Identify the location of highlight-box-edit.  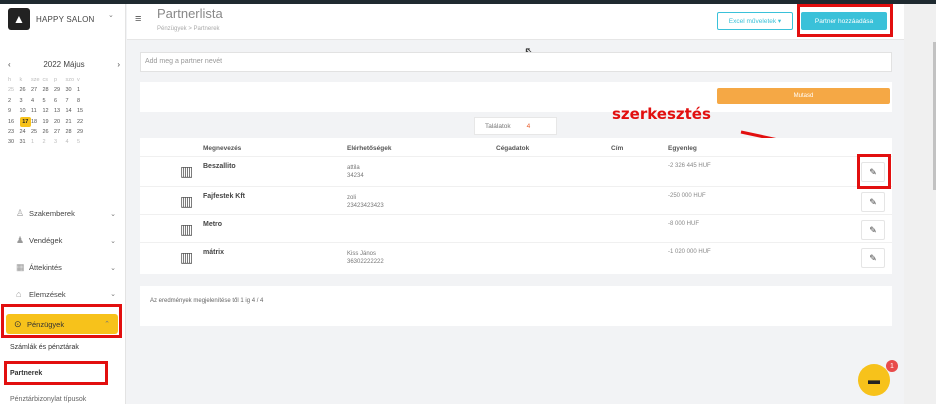
(874, 171).